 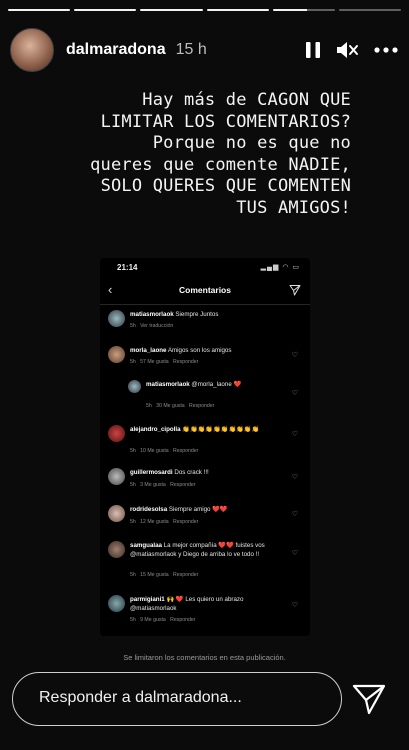 What do you see at coordinates (154, 451) in the screenshot?
I see `comment-likes: 10 Me gusta` at bounding box center [154, 451].